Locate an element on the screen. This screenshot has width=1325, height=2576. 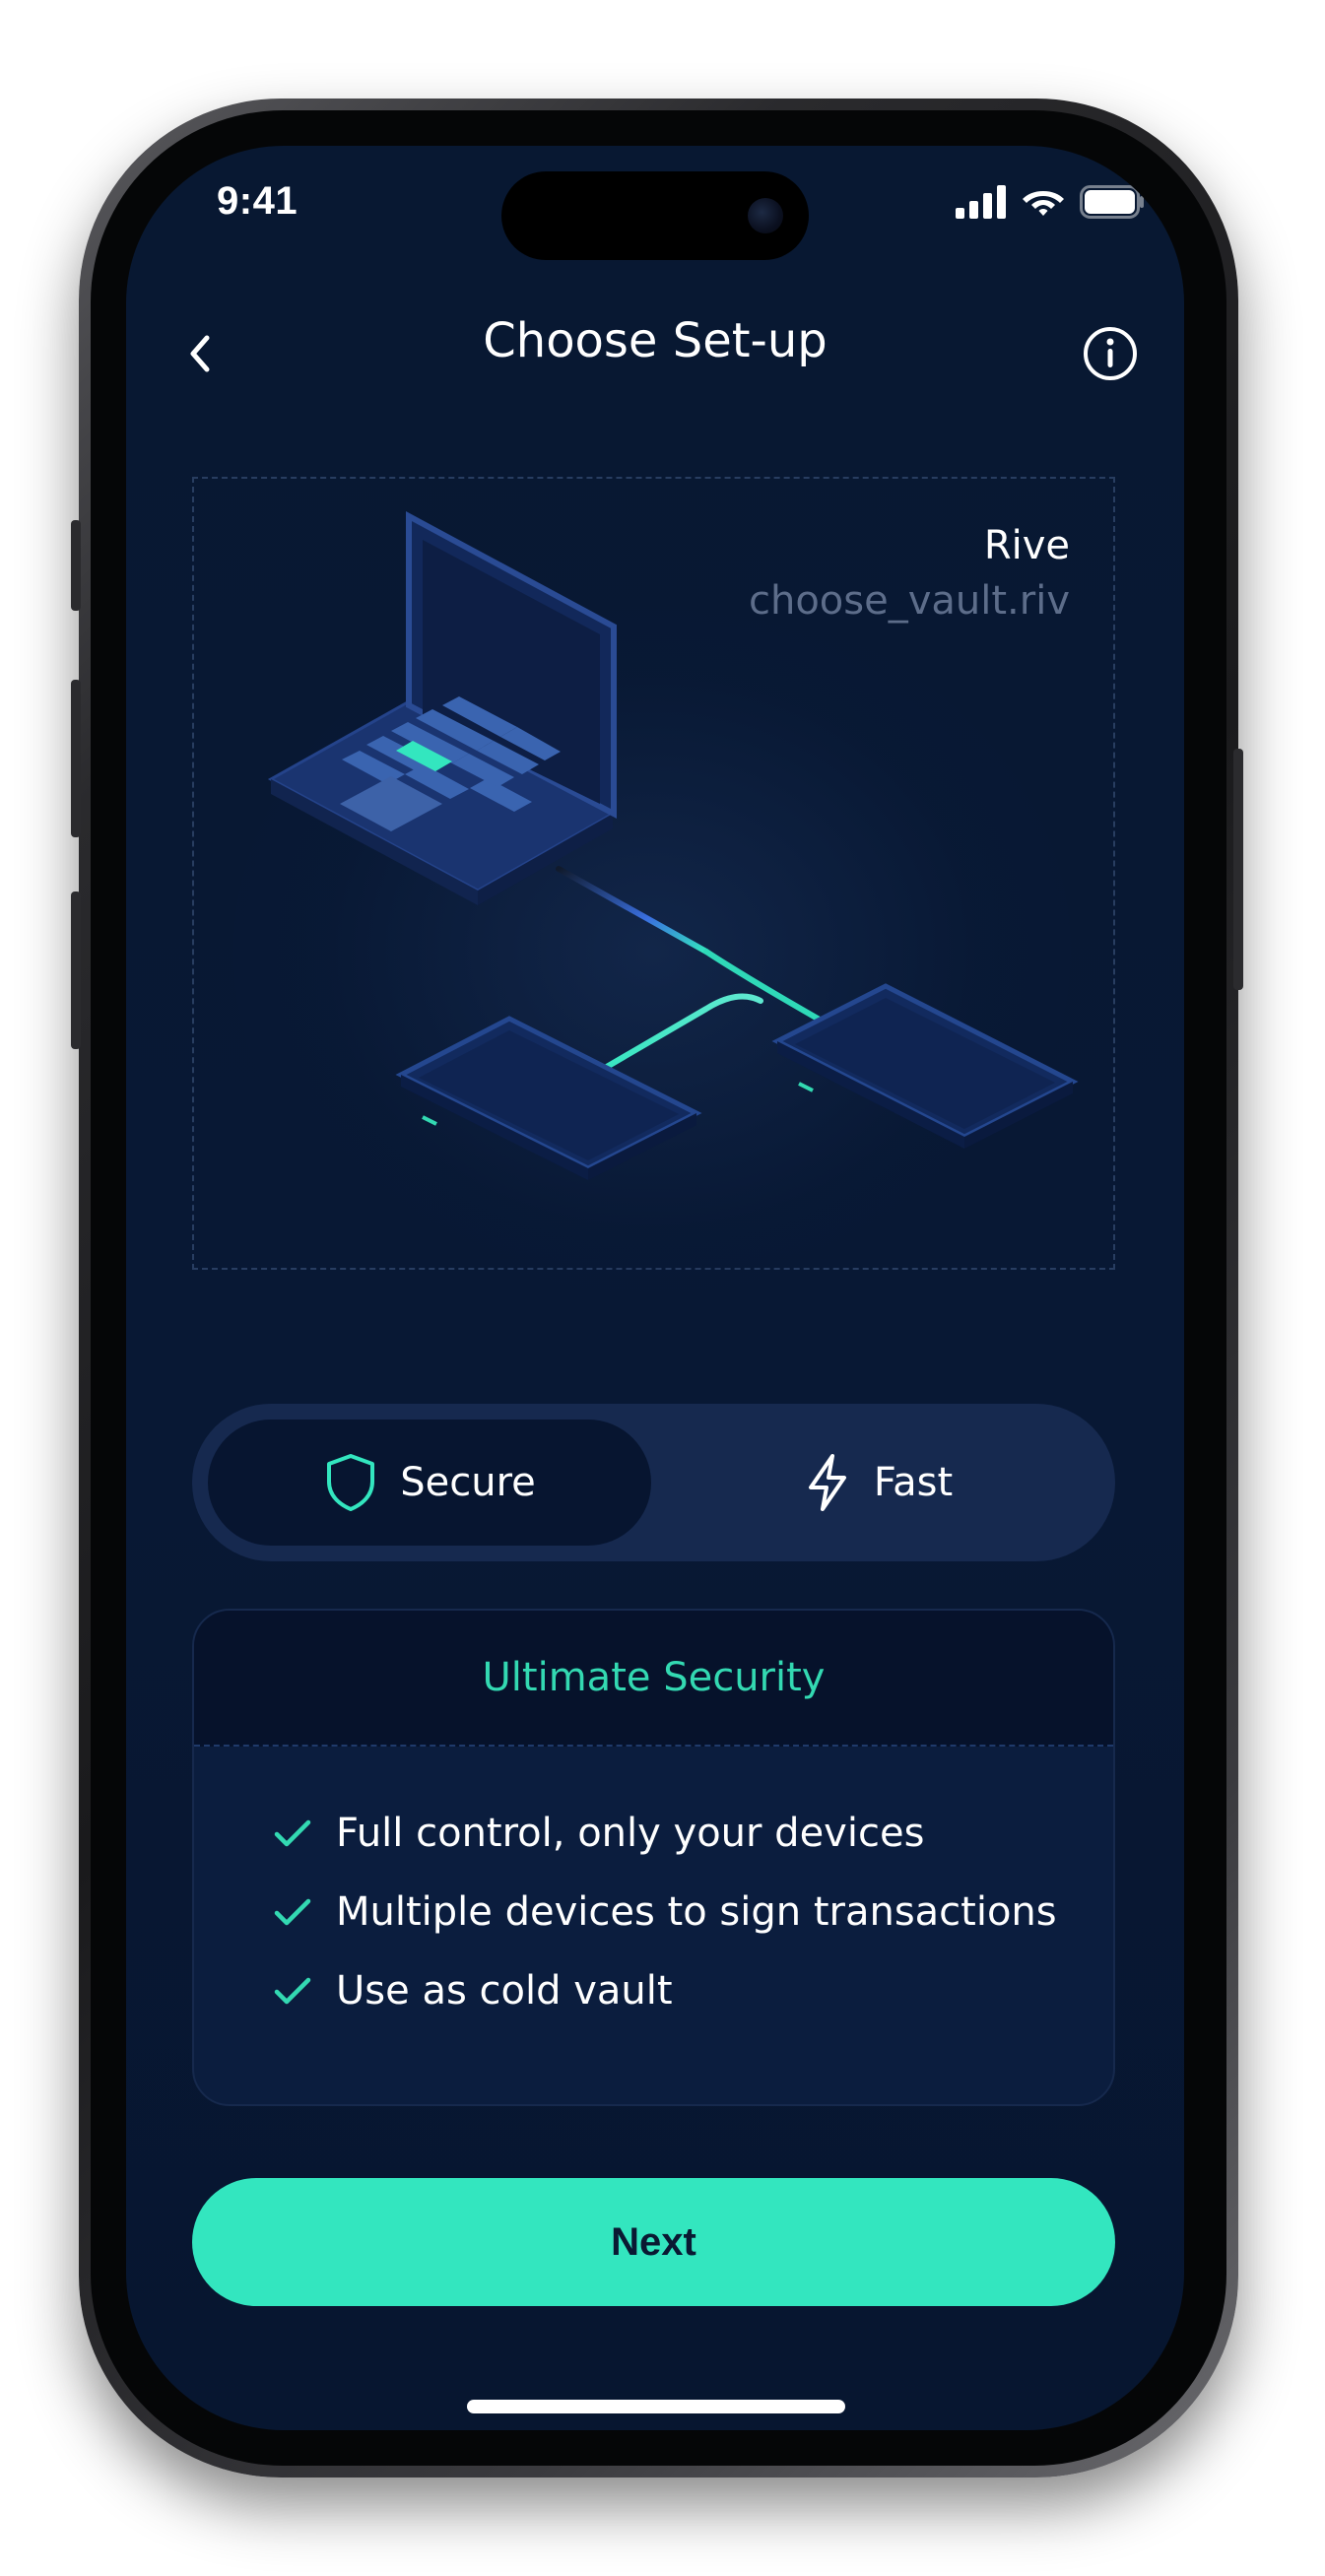
action-button is located at coordinates (76, 565).